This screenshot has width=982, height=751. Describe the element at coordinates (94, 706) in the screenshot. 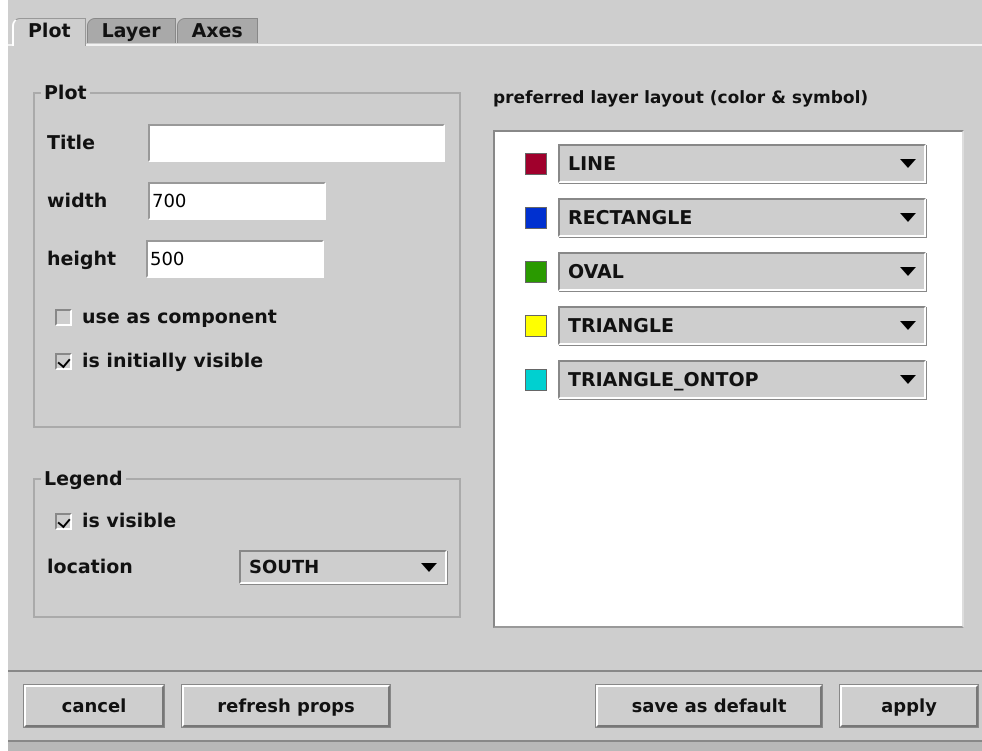

I see `button: cancel` at that location.